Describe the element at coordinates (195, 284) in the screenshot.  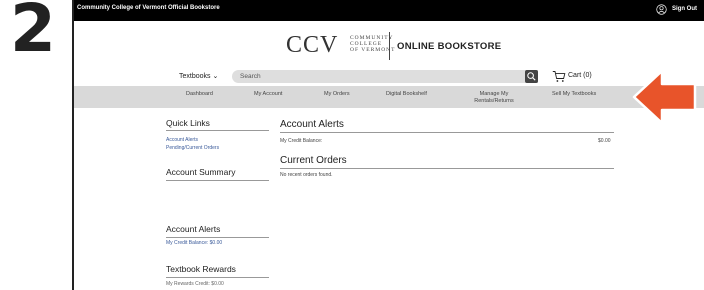
I see `rewards-credit: My Rewards Credit: $0.00` at that location.